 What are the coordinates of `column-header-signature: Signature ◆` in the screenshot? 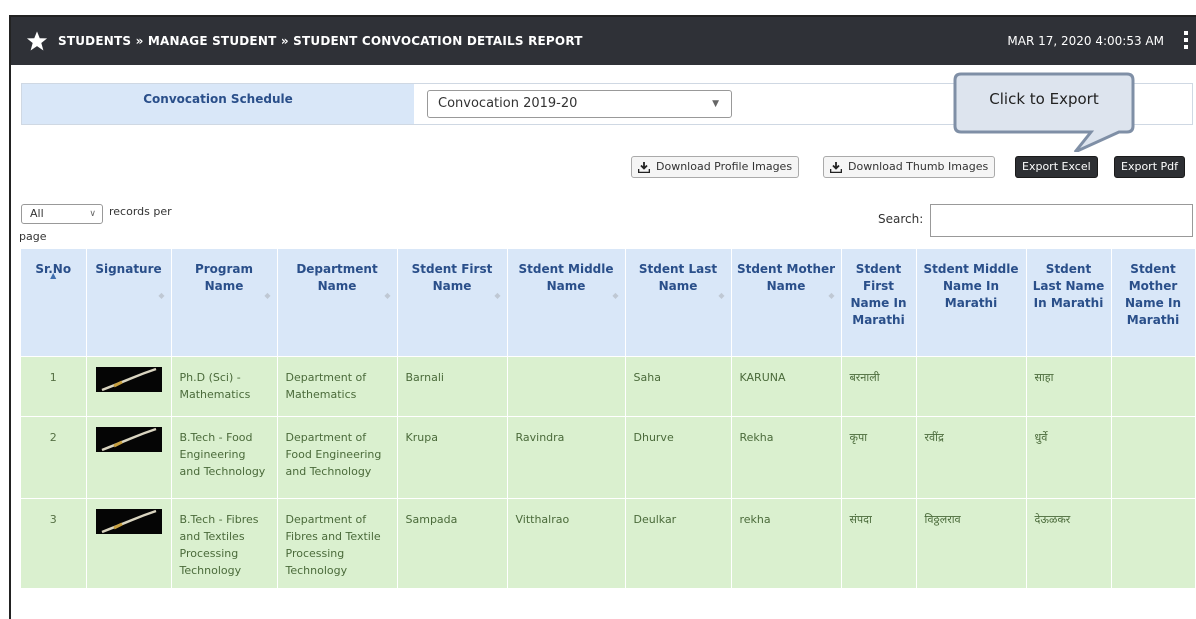 It's located at (129, 302).